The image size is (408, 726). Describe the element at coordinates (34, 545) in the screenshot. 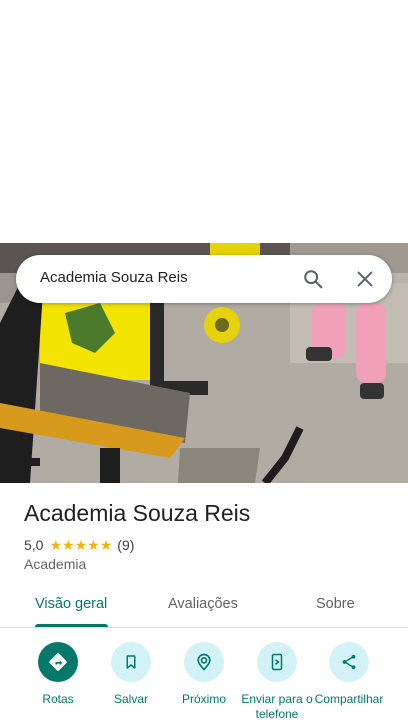

I see `rating-value: 5,0` at that location.